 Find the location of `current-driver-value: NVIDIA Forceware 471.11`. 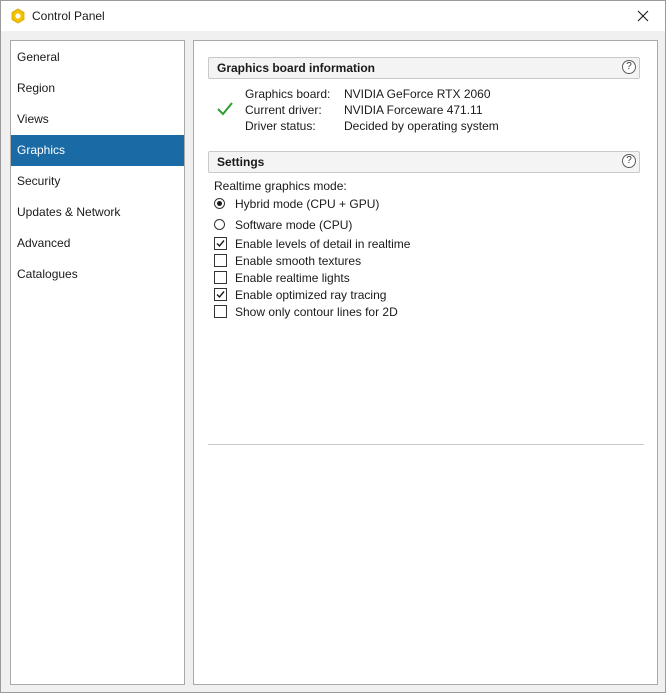

current-driver-value: NVIDIA Forceware 471.11 is located at coordinates (413, 110).